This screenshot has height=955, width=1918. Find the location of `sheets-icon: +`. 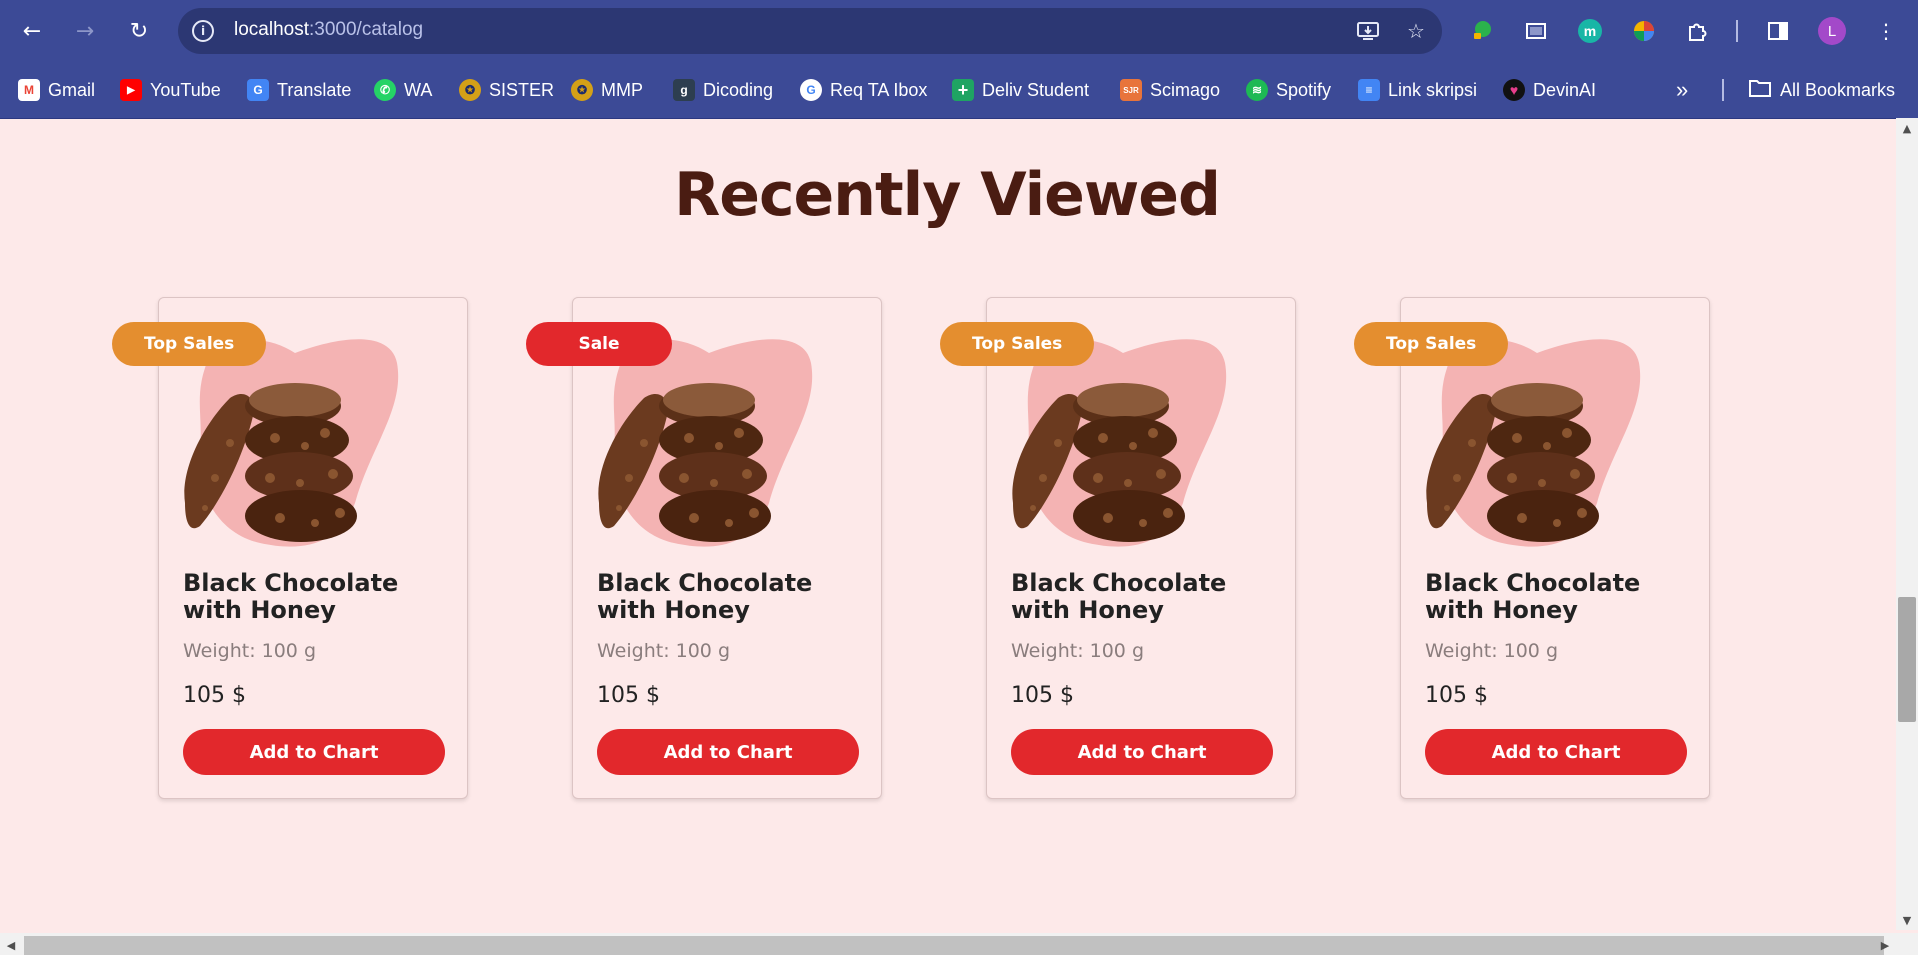

sheets-icon: + is located at coordinates (963, 90).